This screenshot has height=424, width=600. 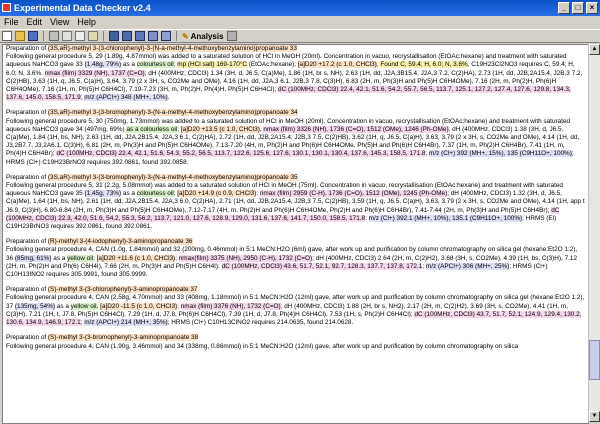 I want to click on cut-icon, so click(x=67, y=36).